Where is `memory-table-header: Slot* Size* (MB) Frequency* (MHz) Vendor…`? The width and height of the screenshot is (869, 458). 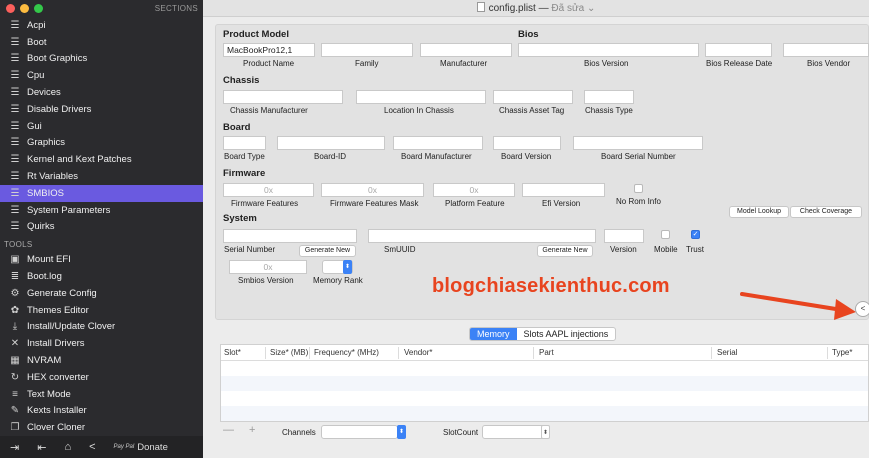
memory-table-header: Slot* Size* (MB) Frequency* (MHz) Vendor… is located at coordinates (544, 353).